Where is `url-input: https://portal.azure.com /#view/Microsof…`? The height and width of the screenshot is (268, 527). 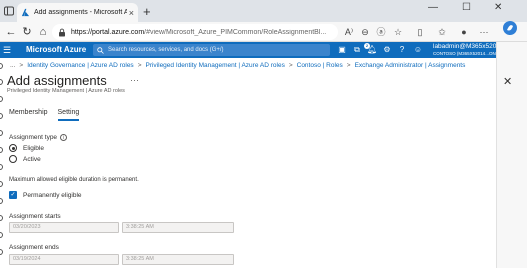 url-input: https://portal.azure.com /#view/Microsof… is located at coordinates (195, 32).